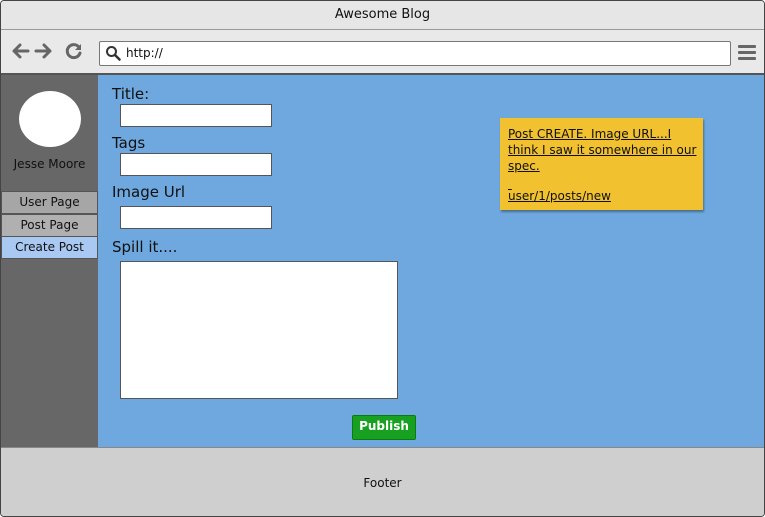  I want to click on address-bar, so click(415, 53).